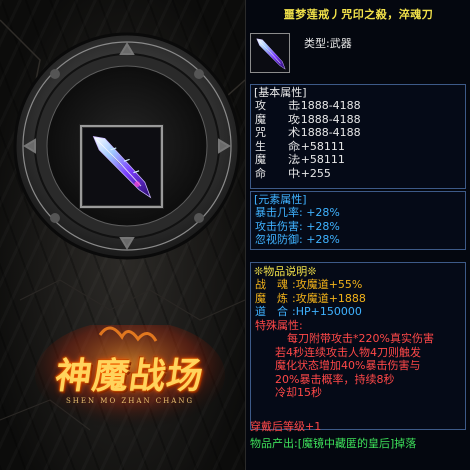 The height and width of the screenshot is (470, 470). I want to click on refine-stat-value: :攻魔道+55%, so click(327, 284).